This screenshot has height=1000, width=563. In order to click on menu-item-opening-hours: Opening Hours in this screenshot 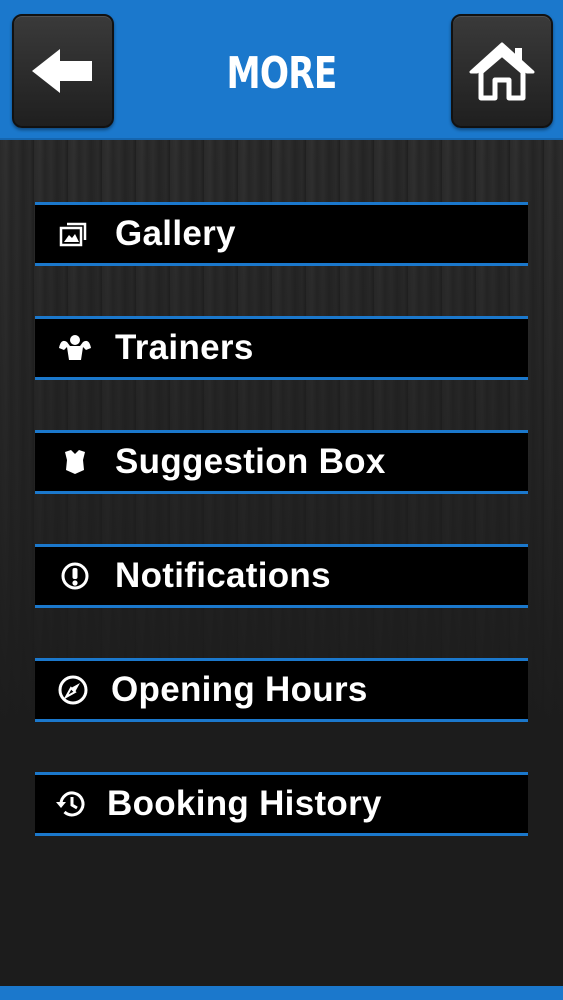, I will do `click(281, 690)`.